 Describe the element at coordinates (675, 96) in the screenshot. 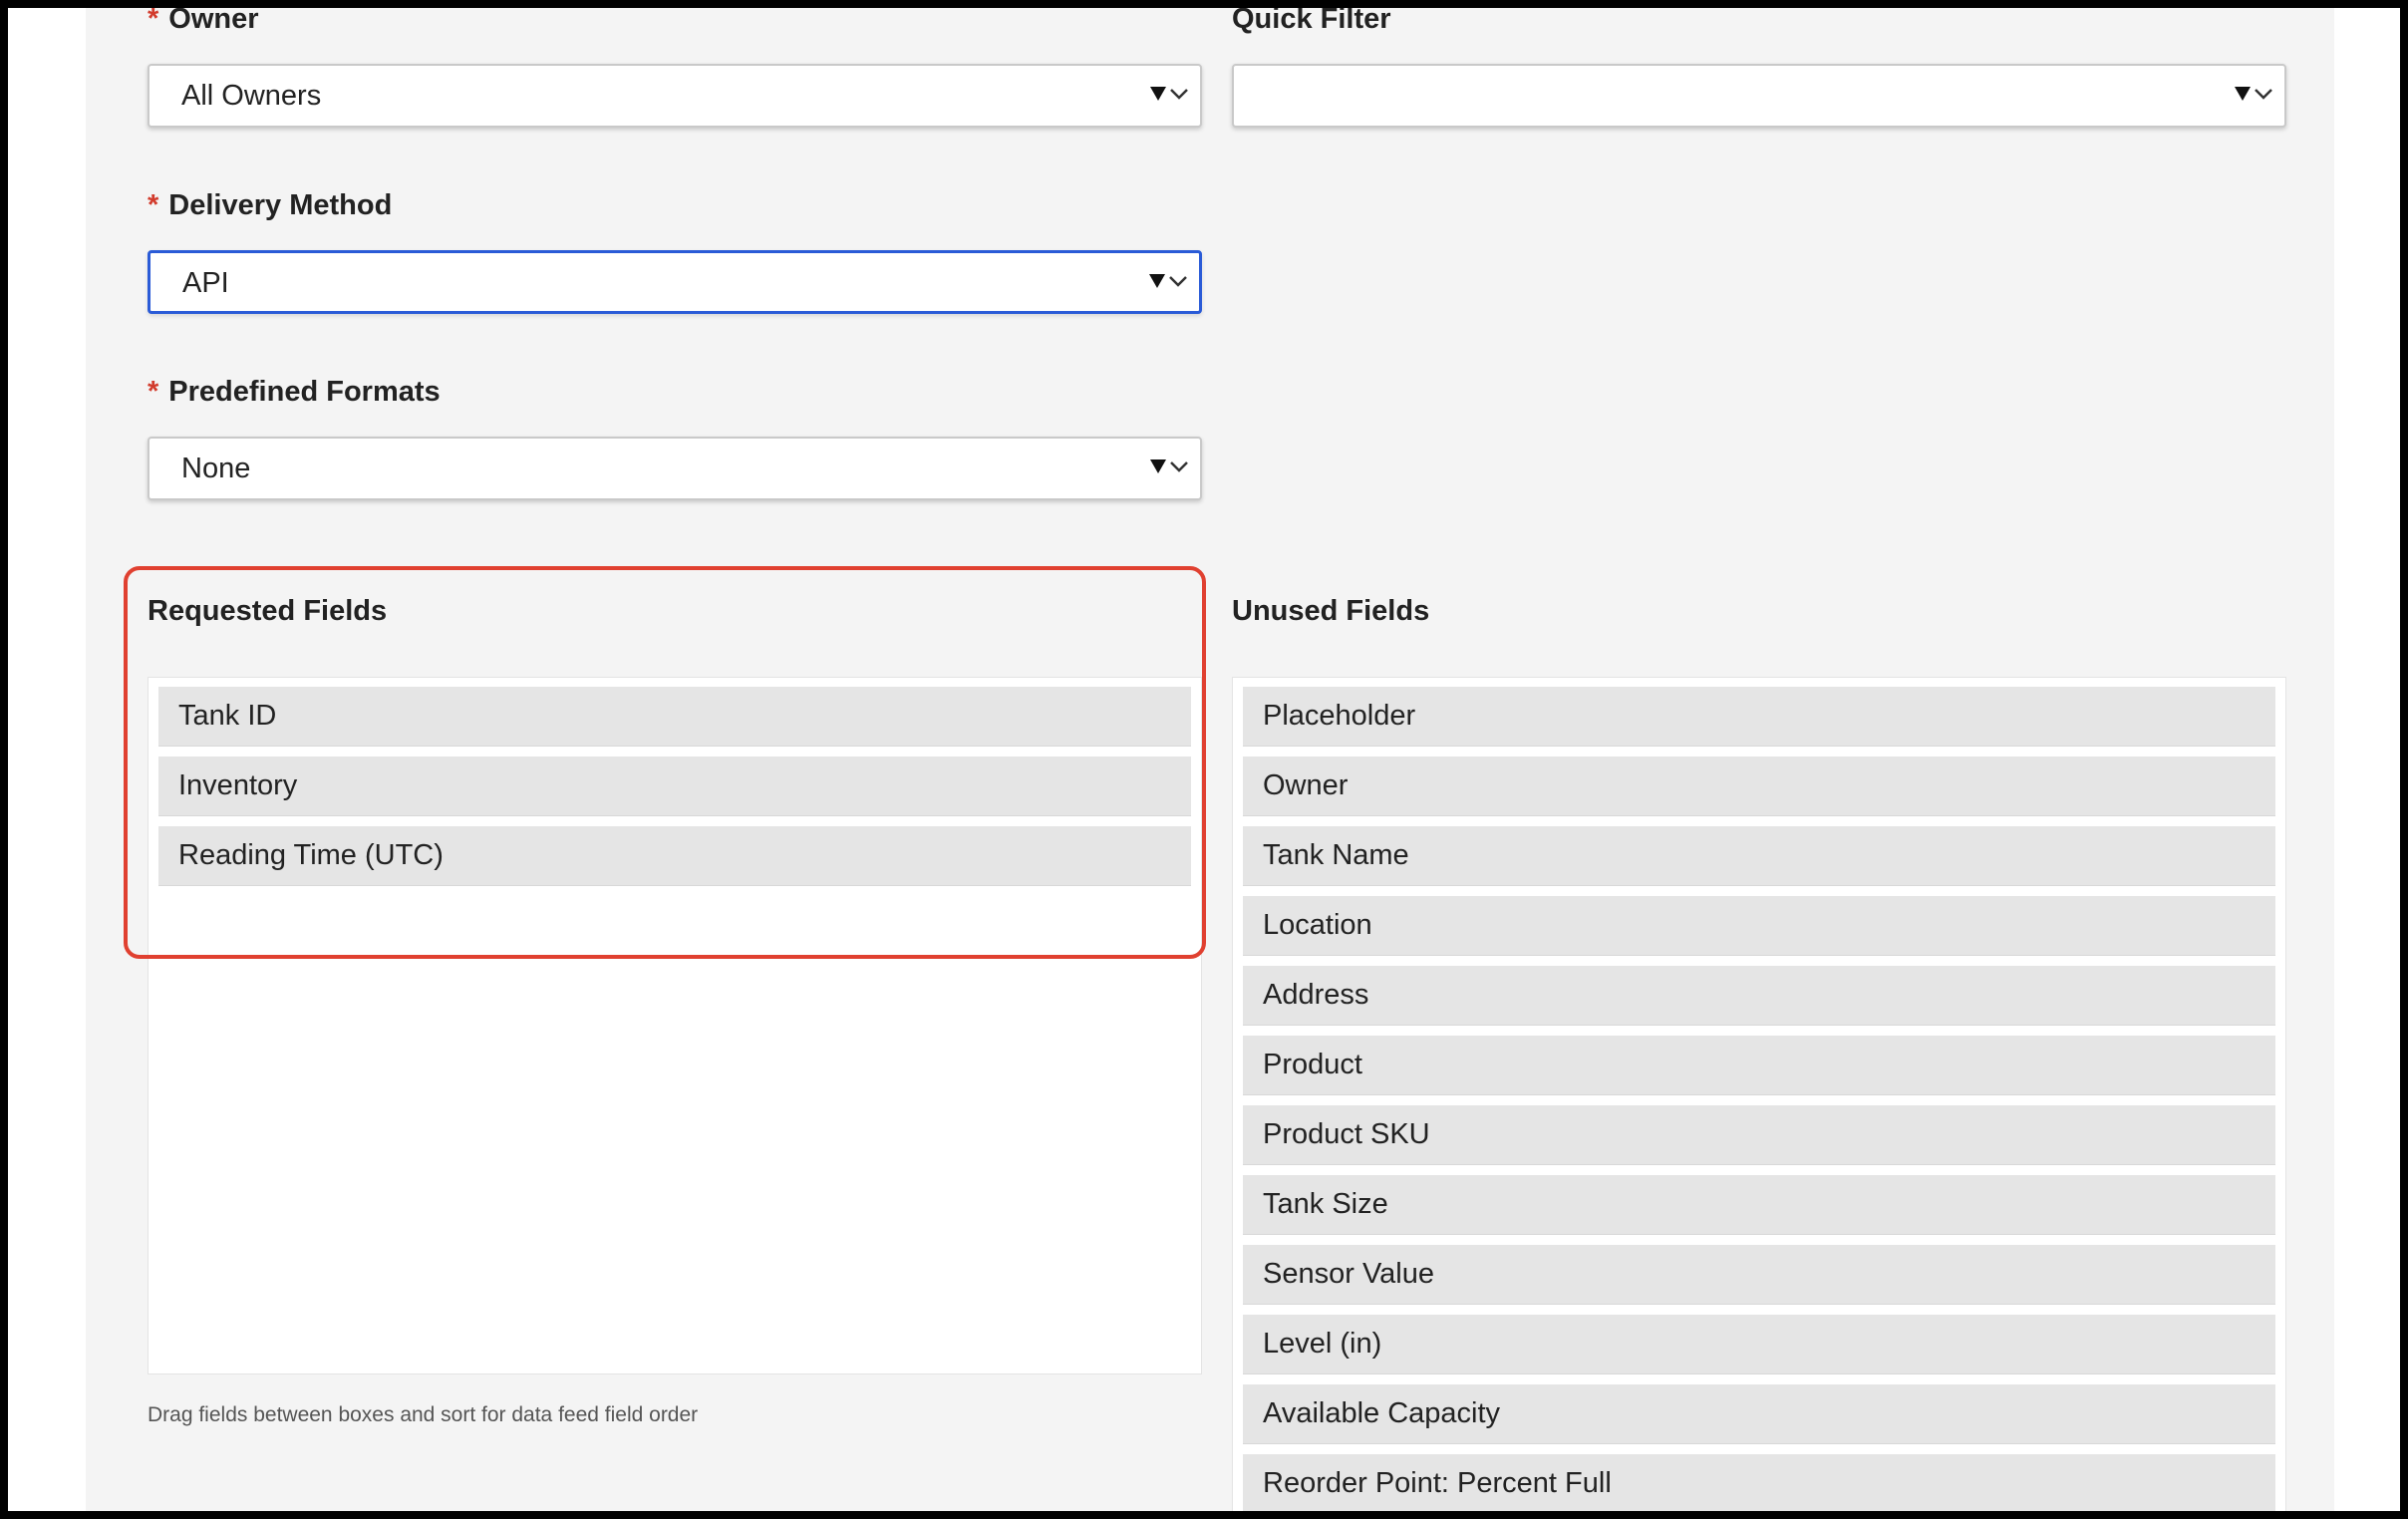

I see `owner-select: All Owners` at that location.